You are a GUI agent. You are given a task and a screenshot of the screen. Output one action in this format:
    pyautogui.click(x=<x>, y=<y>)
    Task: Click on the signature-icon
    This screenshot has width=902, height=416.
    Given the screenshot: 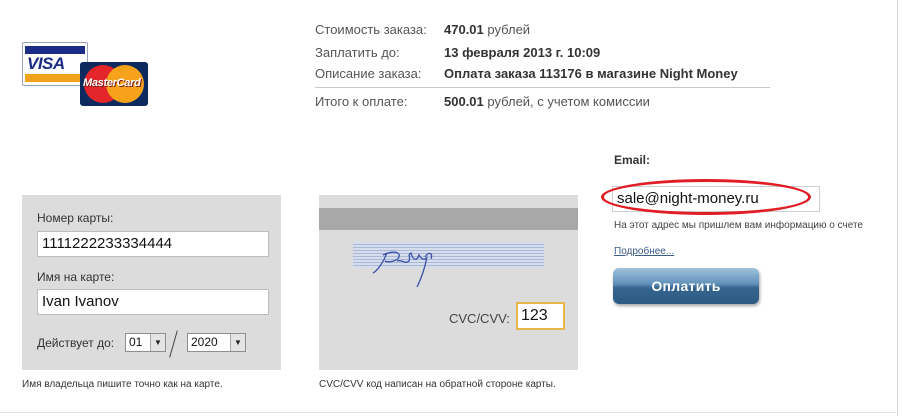 What is the action you would take?
    pyautogui.click(x=402, y=269)
    